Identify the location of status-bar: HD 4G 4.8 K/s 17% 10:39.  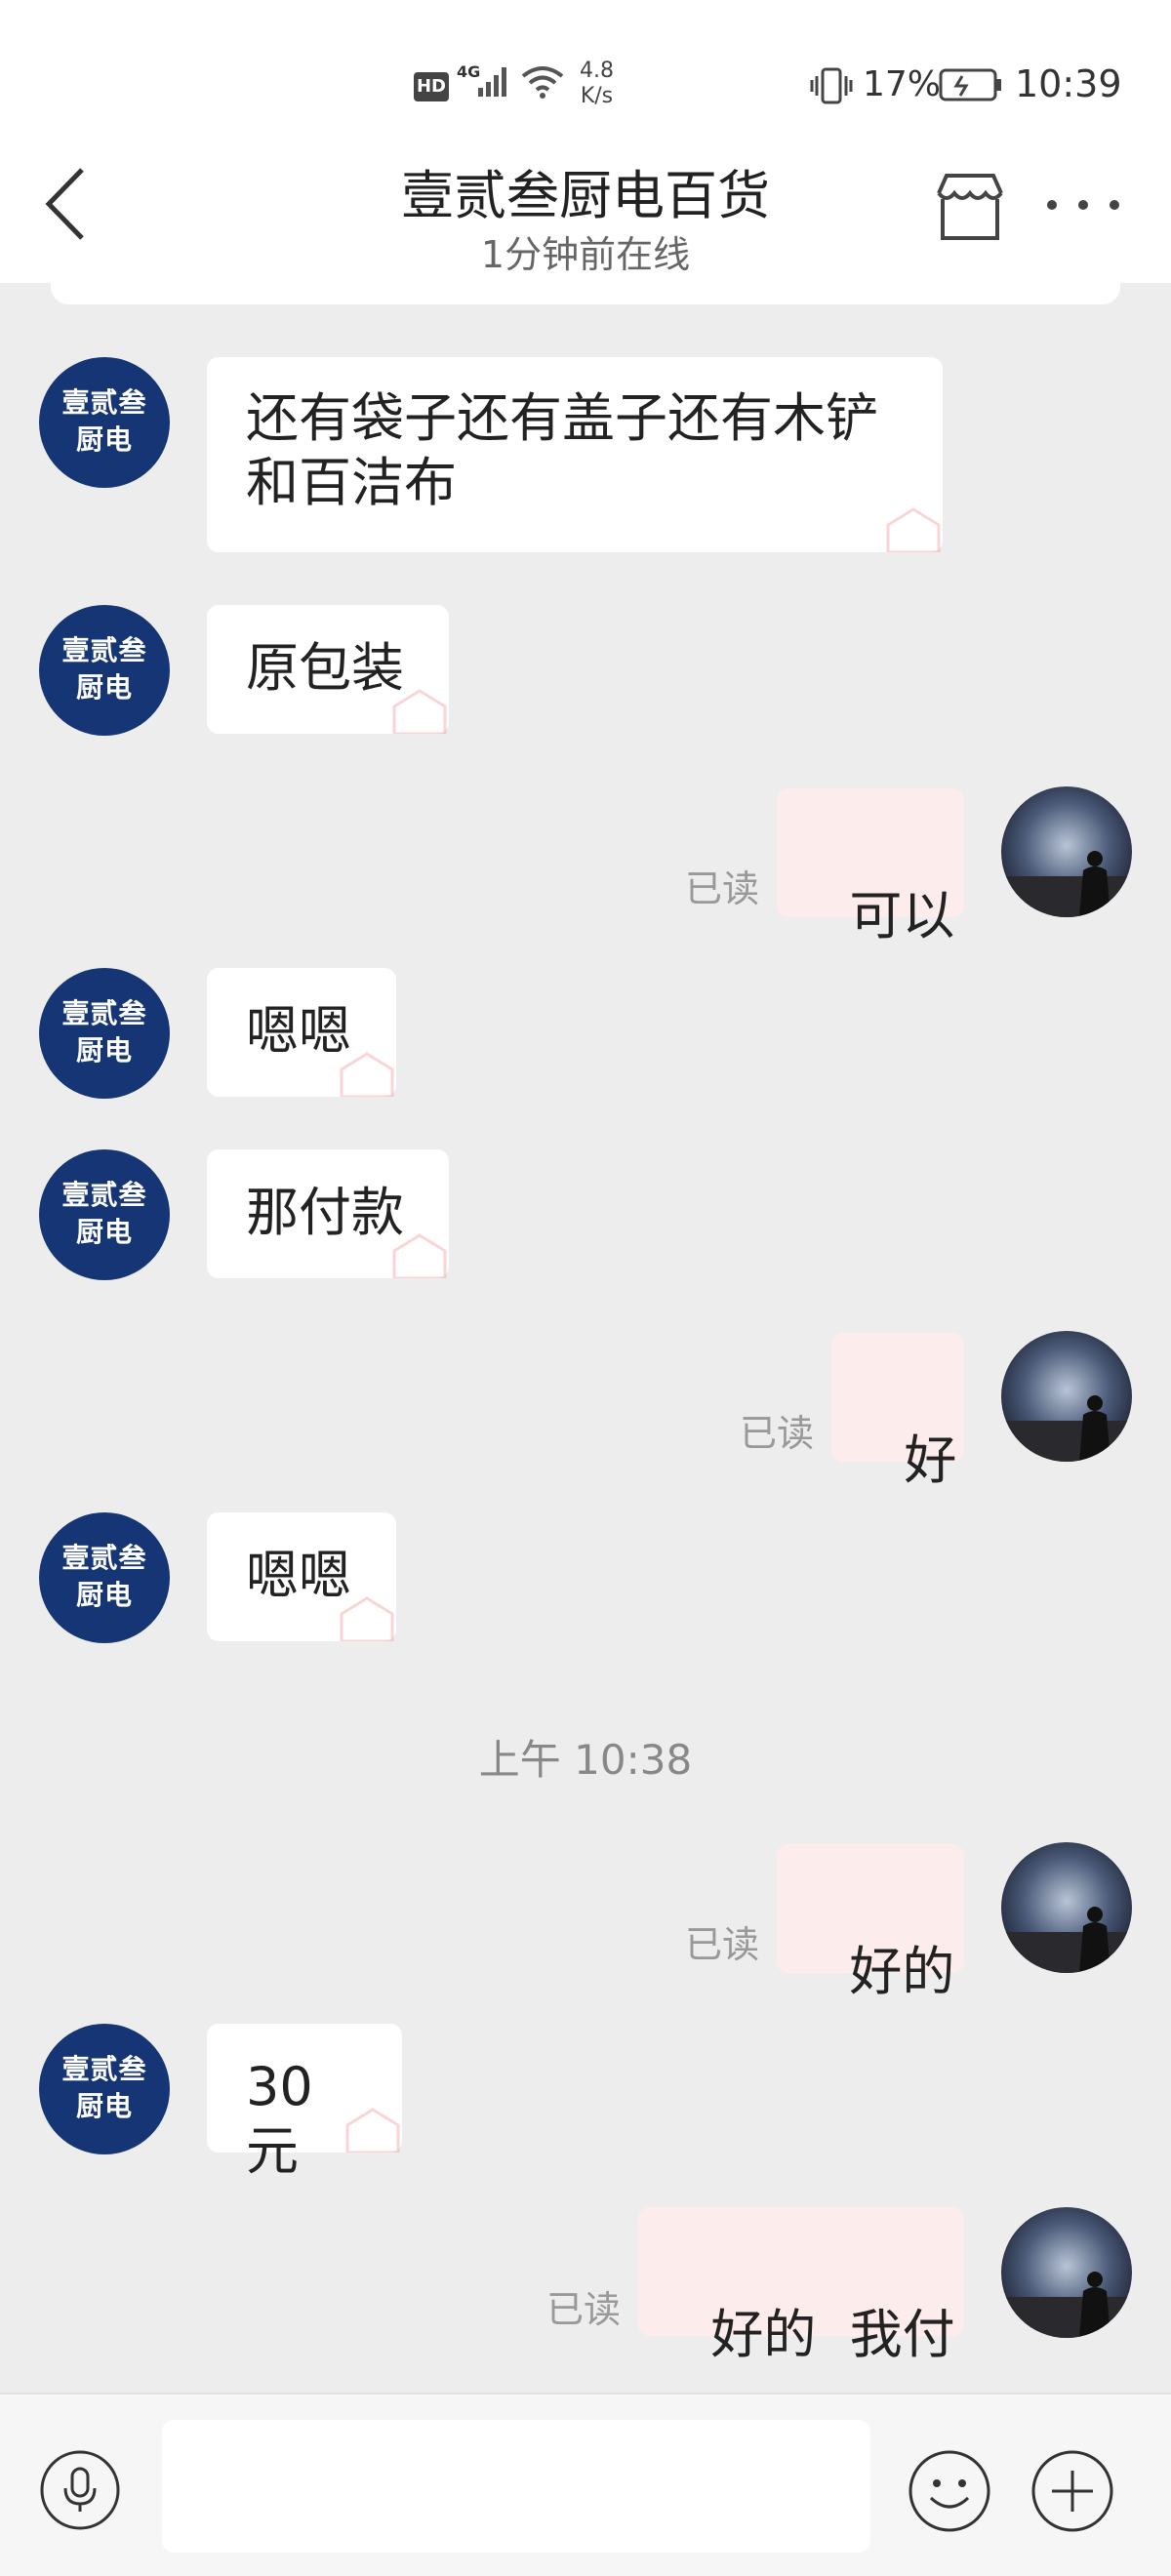
(585, 73).